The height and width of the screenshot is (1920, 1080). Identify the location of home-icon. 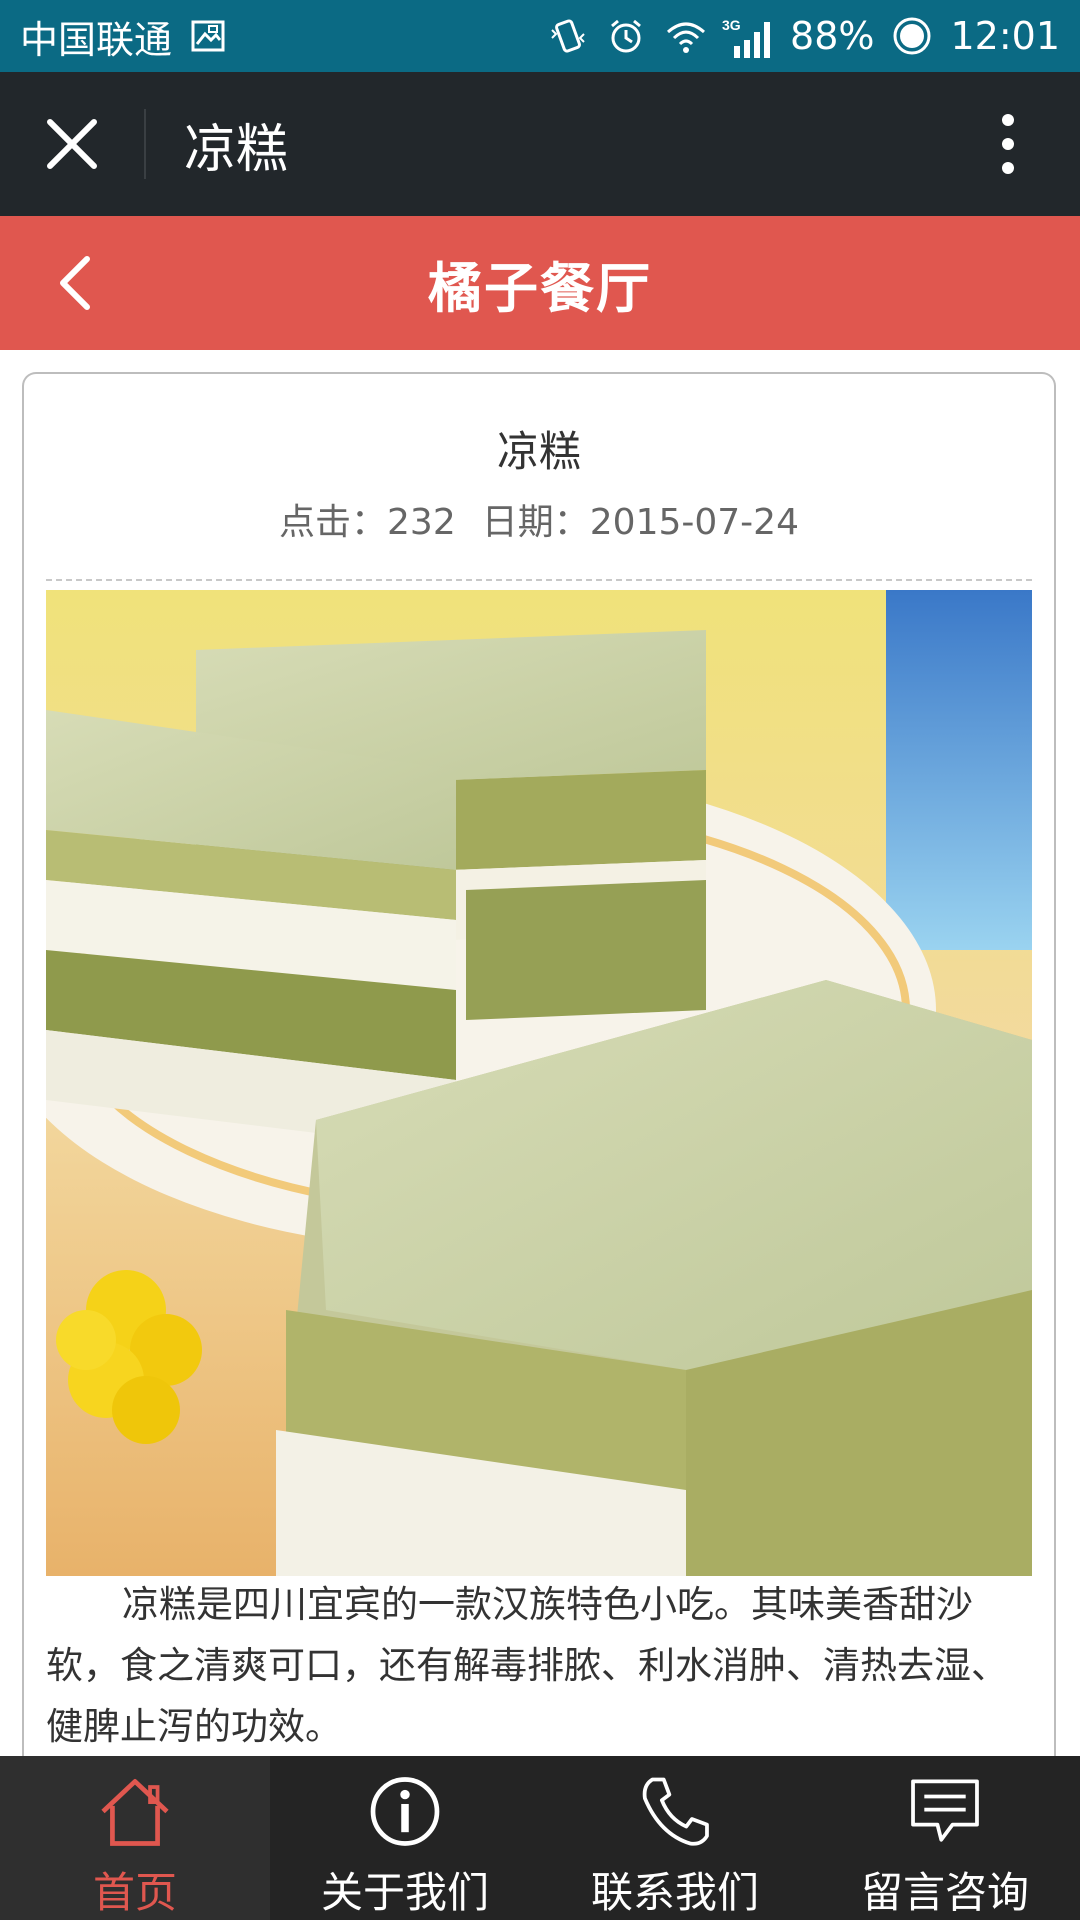
(135, 1812).